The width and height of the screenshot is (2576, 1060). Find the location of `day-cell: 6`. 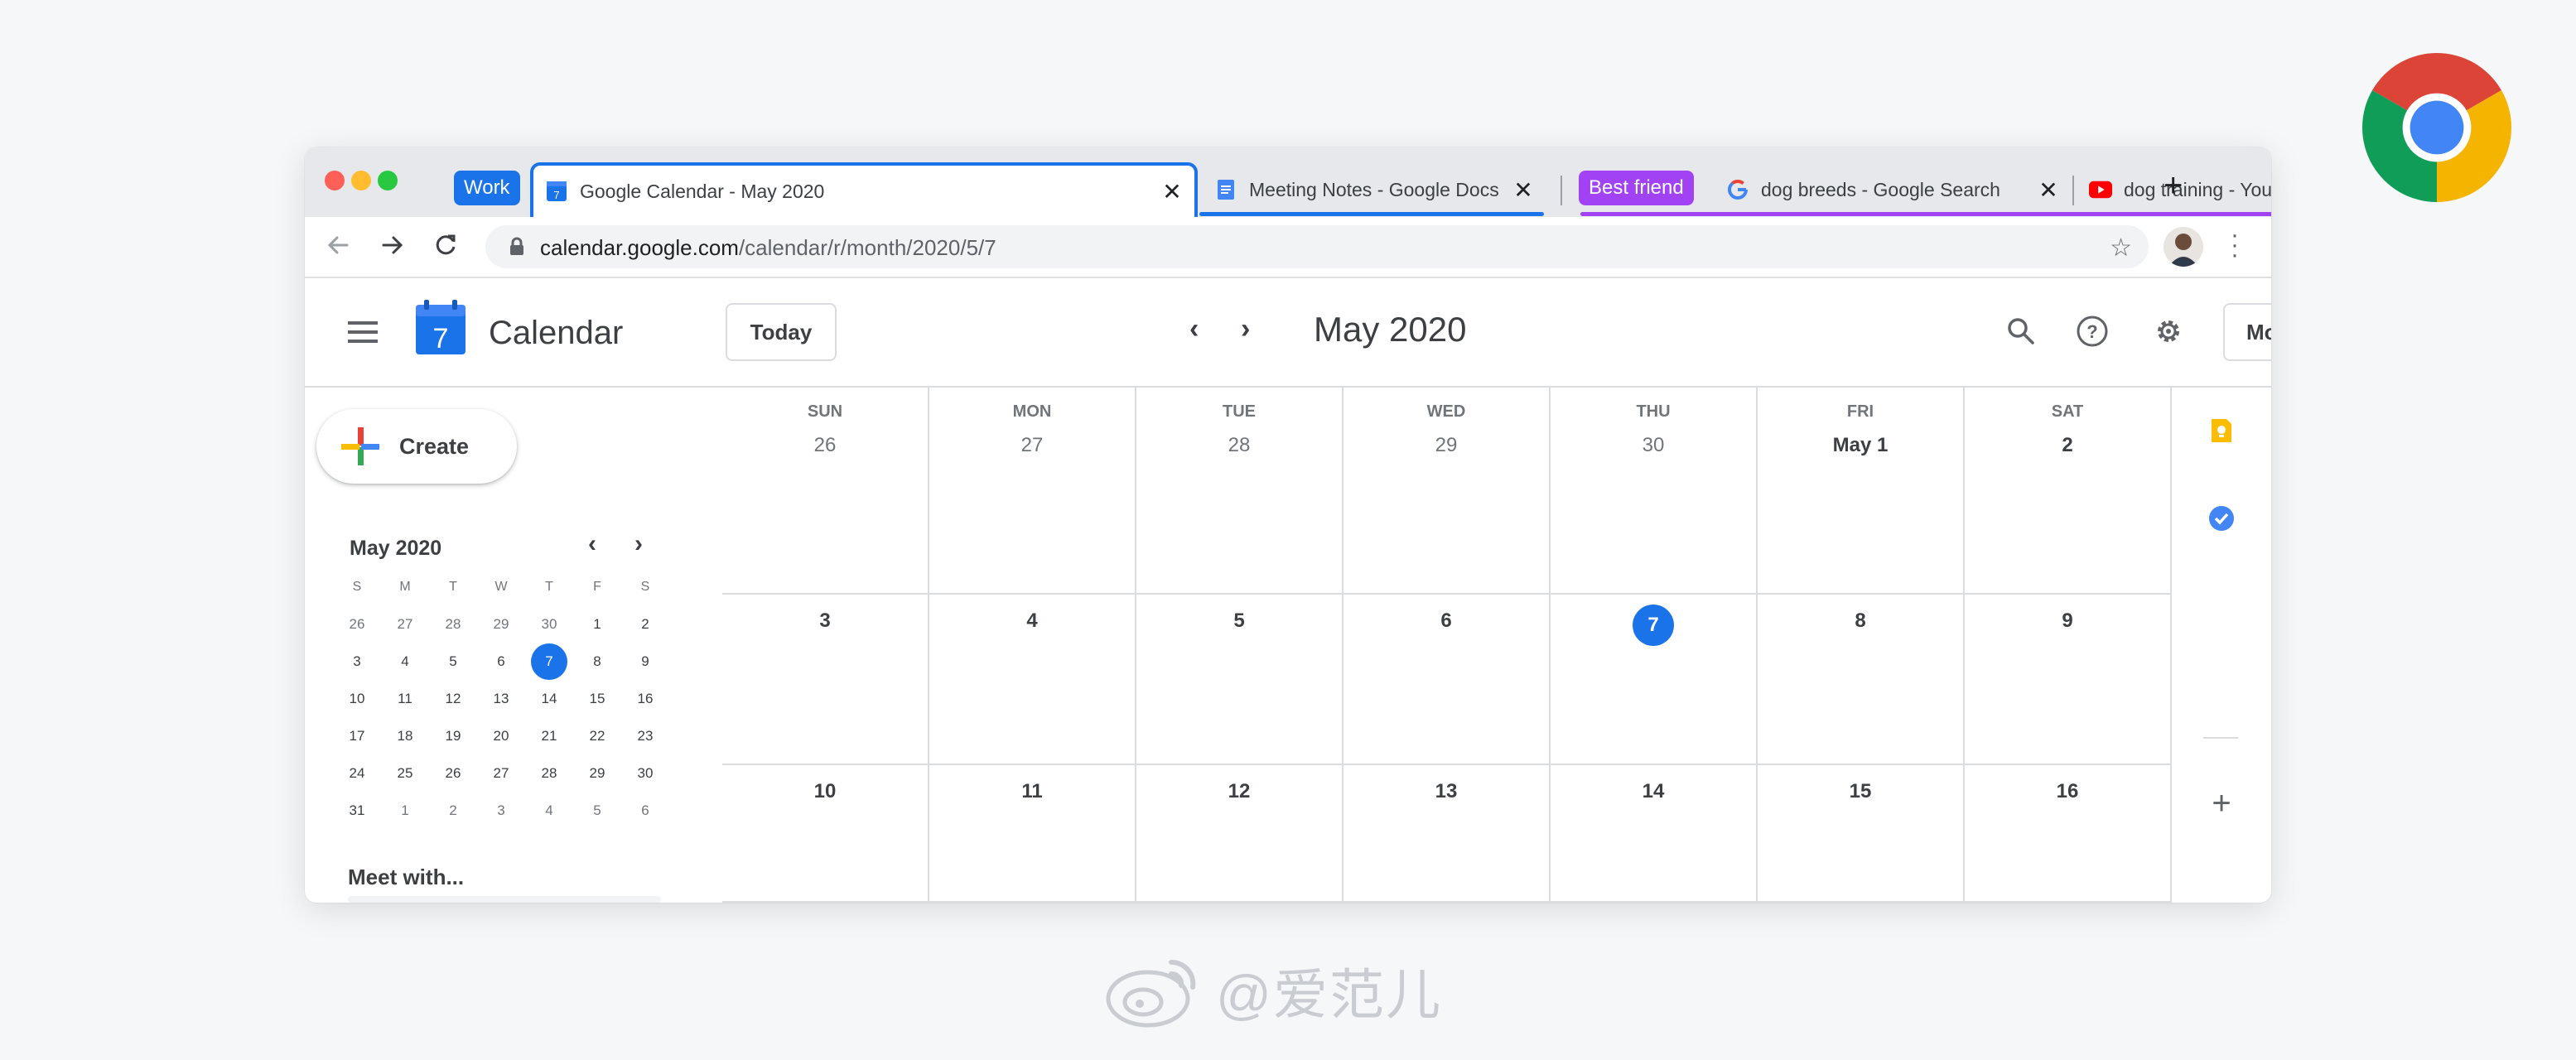

day-cell: 6 is located at coordinates (1447, 680).